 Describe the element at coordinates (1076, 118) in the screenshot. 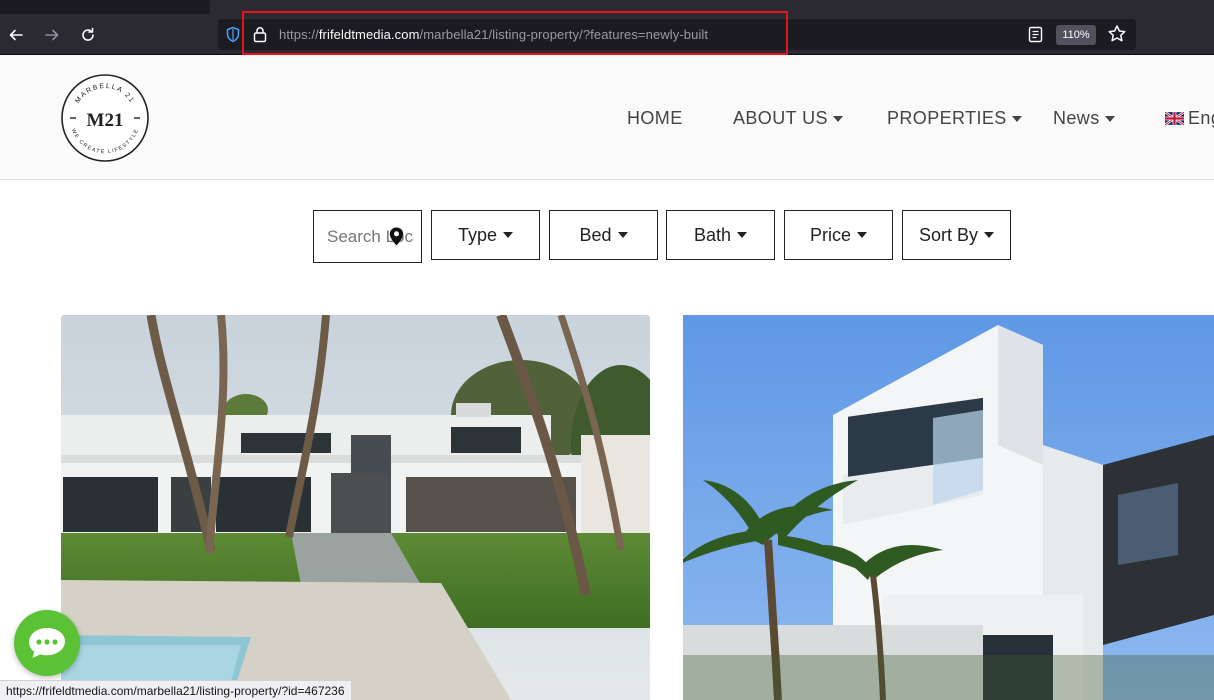

I see `nav-news-label: News` at that location.